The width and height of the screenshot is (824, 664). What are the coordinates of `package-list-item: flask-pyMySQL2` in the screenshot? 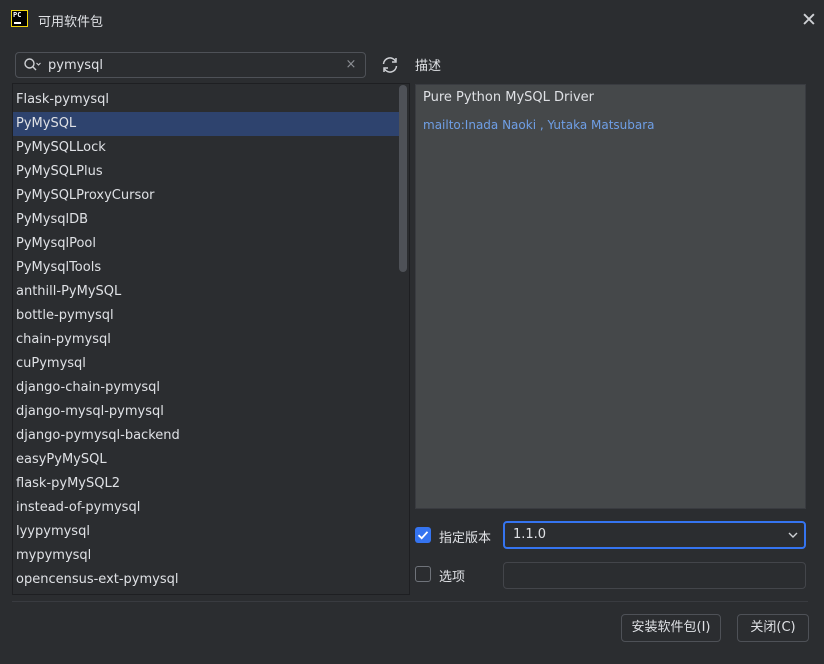 It's located at (207, 484).